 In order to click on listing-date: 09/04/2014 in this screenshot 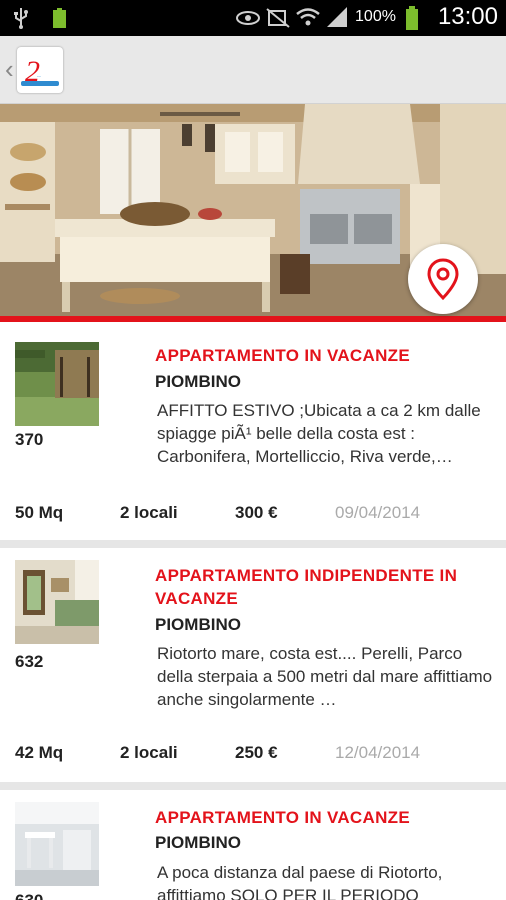, I will do `click(378, 512)`.